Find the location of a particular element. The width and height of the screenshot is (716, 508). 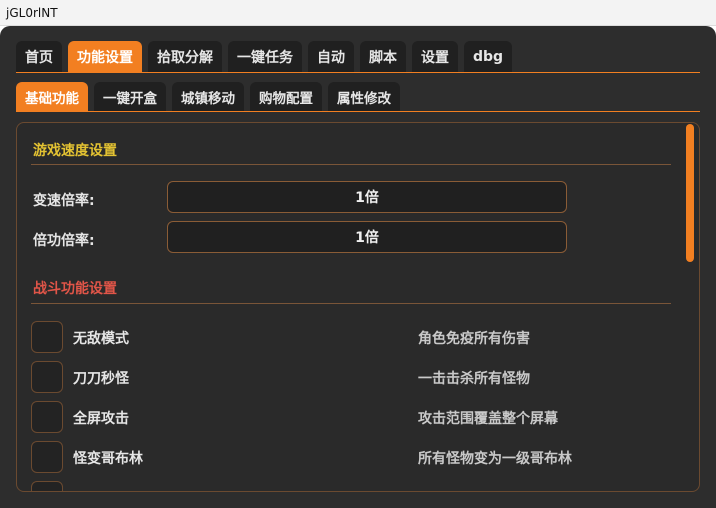

combat-section-title: 战斗功能设置 is located at coordinates (75, 289).